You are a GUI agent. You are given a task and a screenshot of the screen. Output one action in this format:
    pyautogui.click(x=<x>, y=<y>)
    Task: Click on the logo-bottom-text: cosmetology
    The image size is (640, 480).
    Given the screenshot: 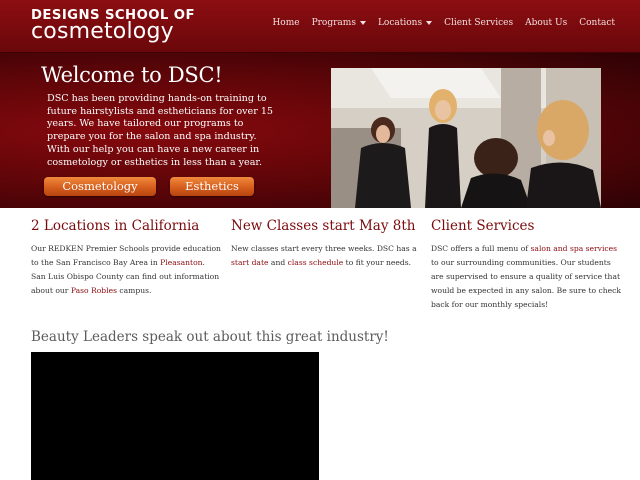 What is the action you would take?
    pyautogui.click(x=102, y=31)
    